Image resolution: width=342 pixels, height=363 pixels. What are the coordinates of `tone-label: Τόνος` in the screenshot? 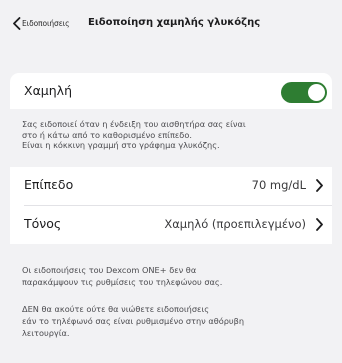 It's located at (43, 223).